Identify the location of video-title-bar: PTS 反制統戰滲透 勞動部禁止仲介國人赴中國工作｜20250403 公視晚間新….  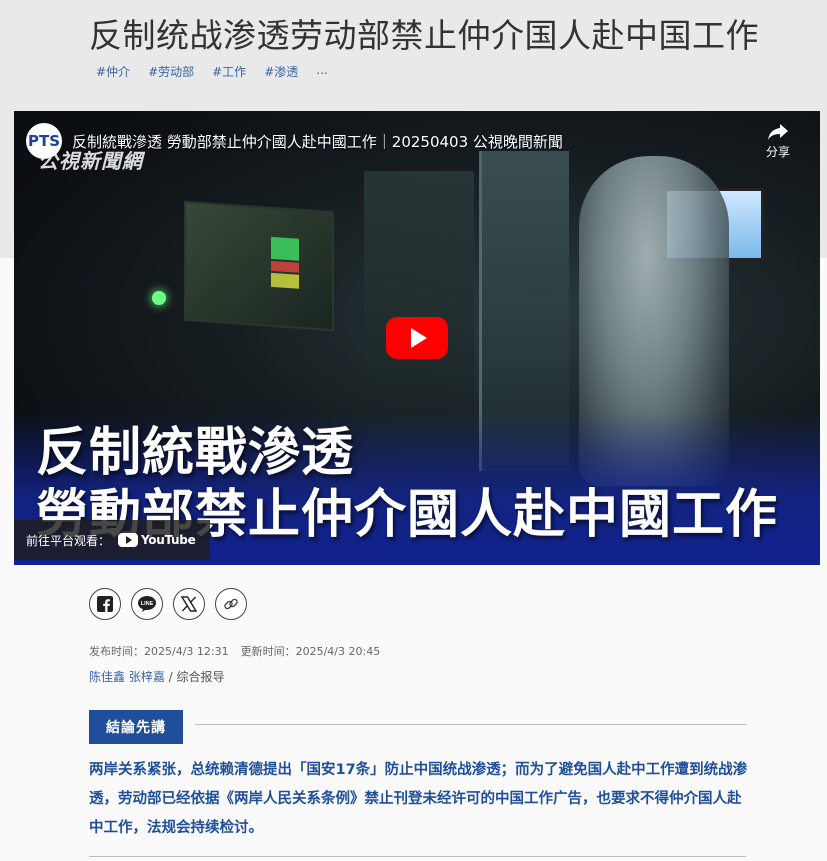
(294, 141).